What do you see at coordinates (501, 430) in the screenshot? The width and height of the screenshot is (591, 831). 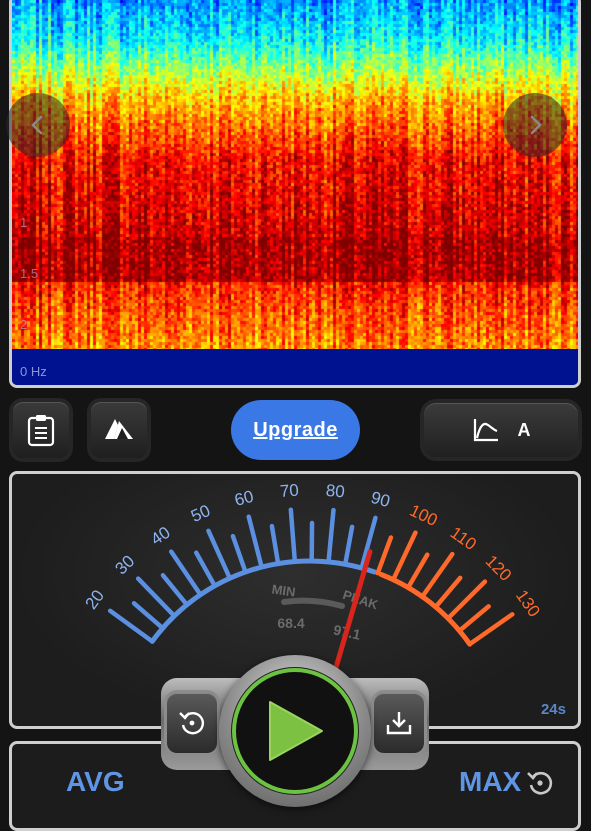 I see `frequency-weighting-button: A` at bounding box center [501, 430].